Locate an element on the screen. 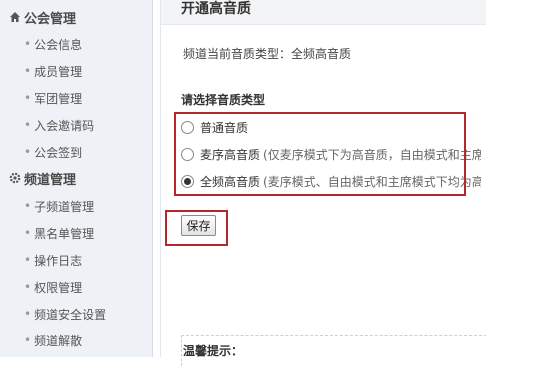 This screenshot has height=366, width=549. sidebar-item-oplog: • 操作日志 is located at coordinates (76, 260).